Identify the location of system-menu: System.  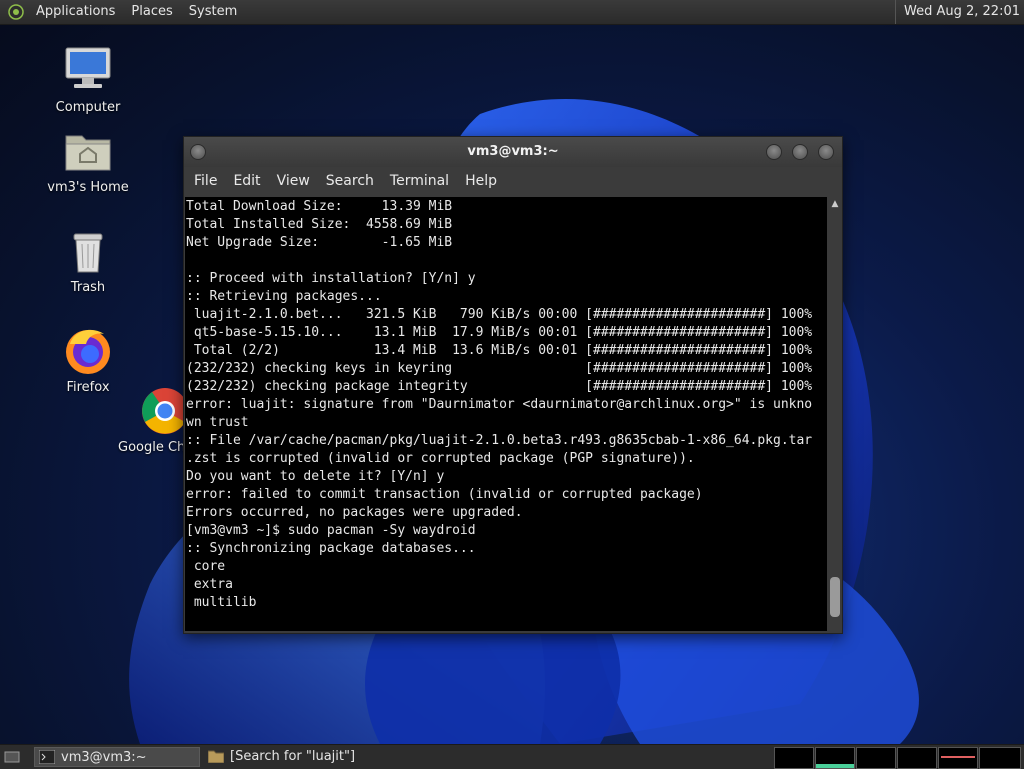
(213, 12).